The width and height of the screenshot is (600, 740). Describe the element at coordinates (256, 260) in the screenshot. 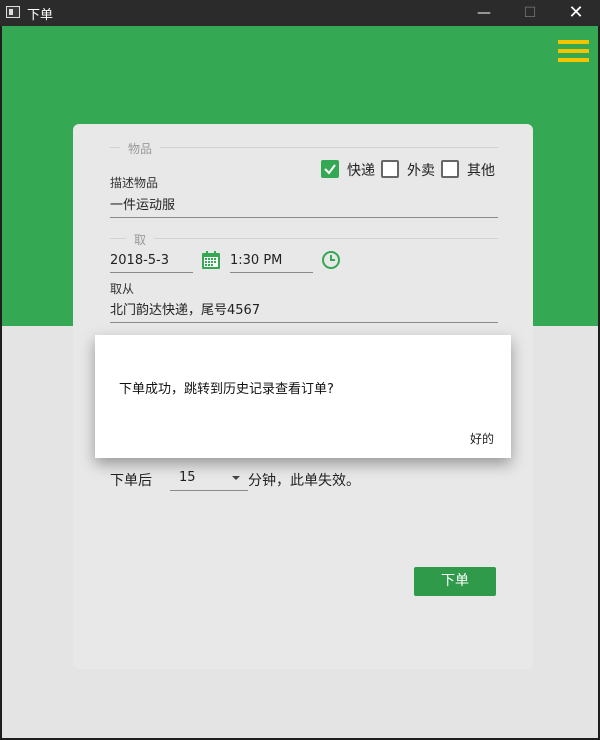

I see `pickup-time-input: 1:30 PM` at that location.